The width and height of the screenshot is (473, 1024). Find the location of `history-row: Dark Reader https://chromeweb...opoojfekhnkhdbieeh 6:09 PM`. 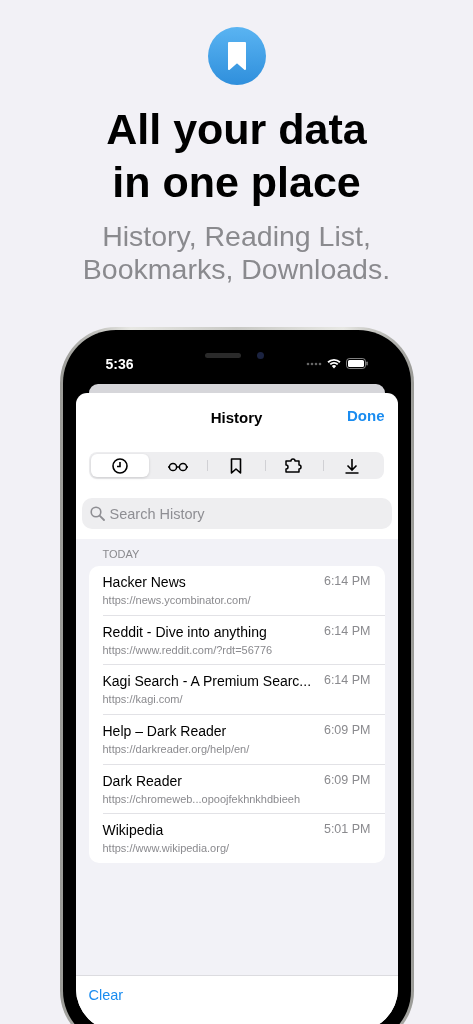

history-row: Dark Reader https://chromeweb...opoojfekhnkhdbieeh 6:09 PM is located at coordinates (243, 789).